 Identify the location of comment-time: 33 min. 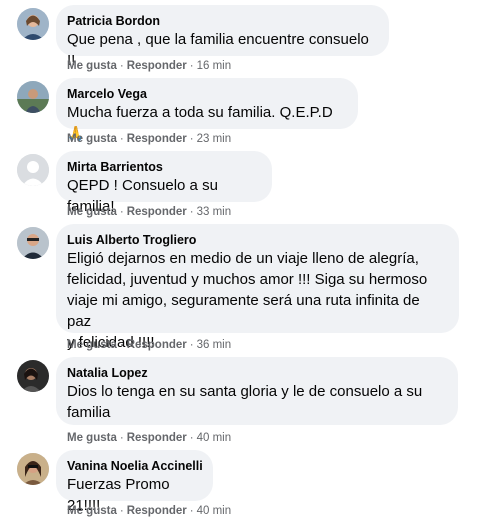
(214, 212).